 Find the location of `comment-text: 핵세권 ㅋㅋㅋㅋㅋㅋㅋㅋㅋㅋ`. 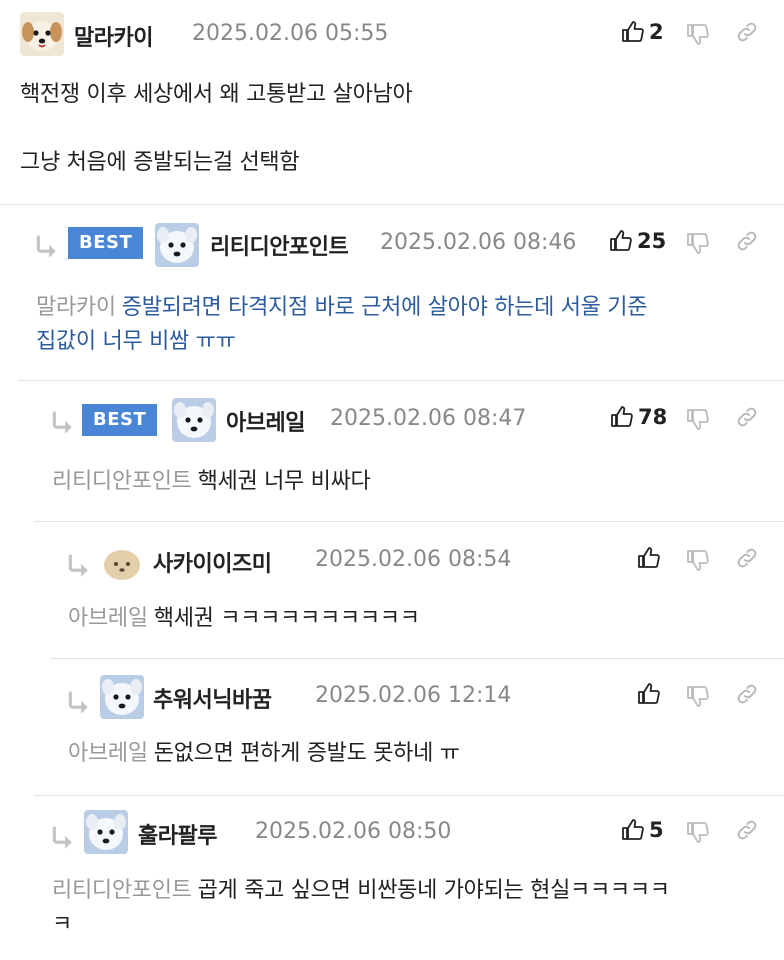

comment-text: 핵세권 ㅋㅋㅋㅋㅋㅋㅋㅋㅋㅋ is located at coordinates (286, 618).